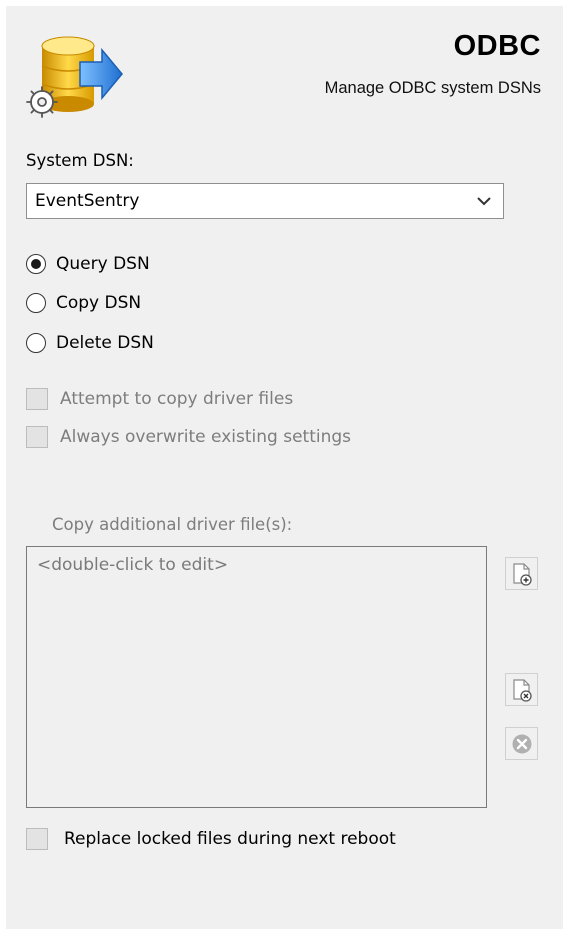 The image size is (569, 935). I want to click on clear-files-button, so click(521, 743).